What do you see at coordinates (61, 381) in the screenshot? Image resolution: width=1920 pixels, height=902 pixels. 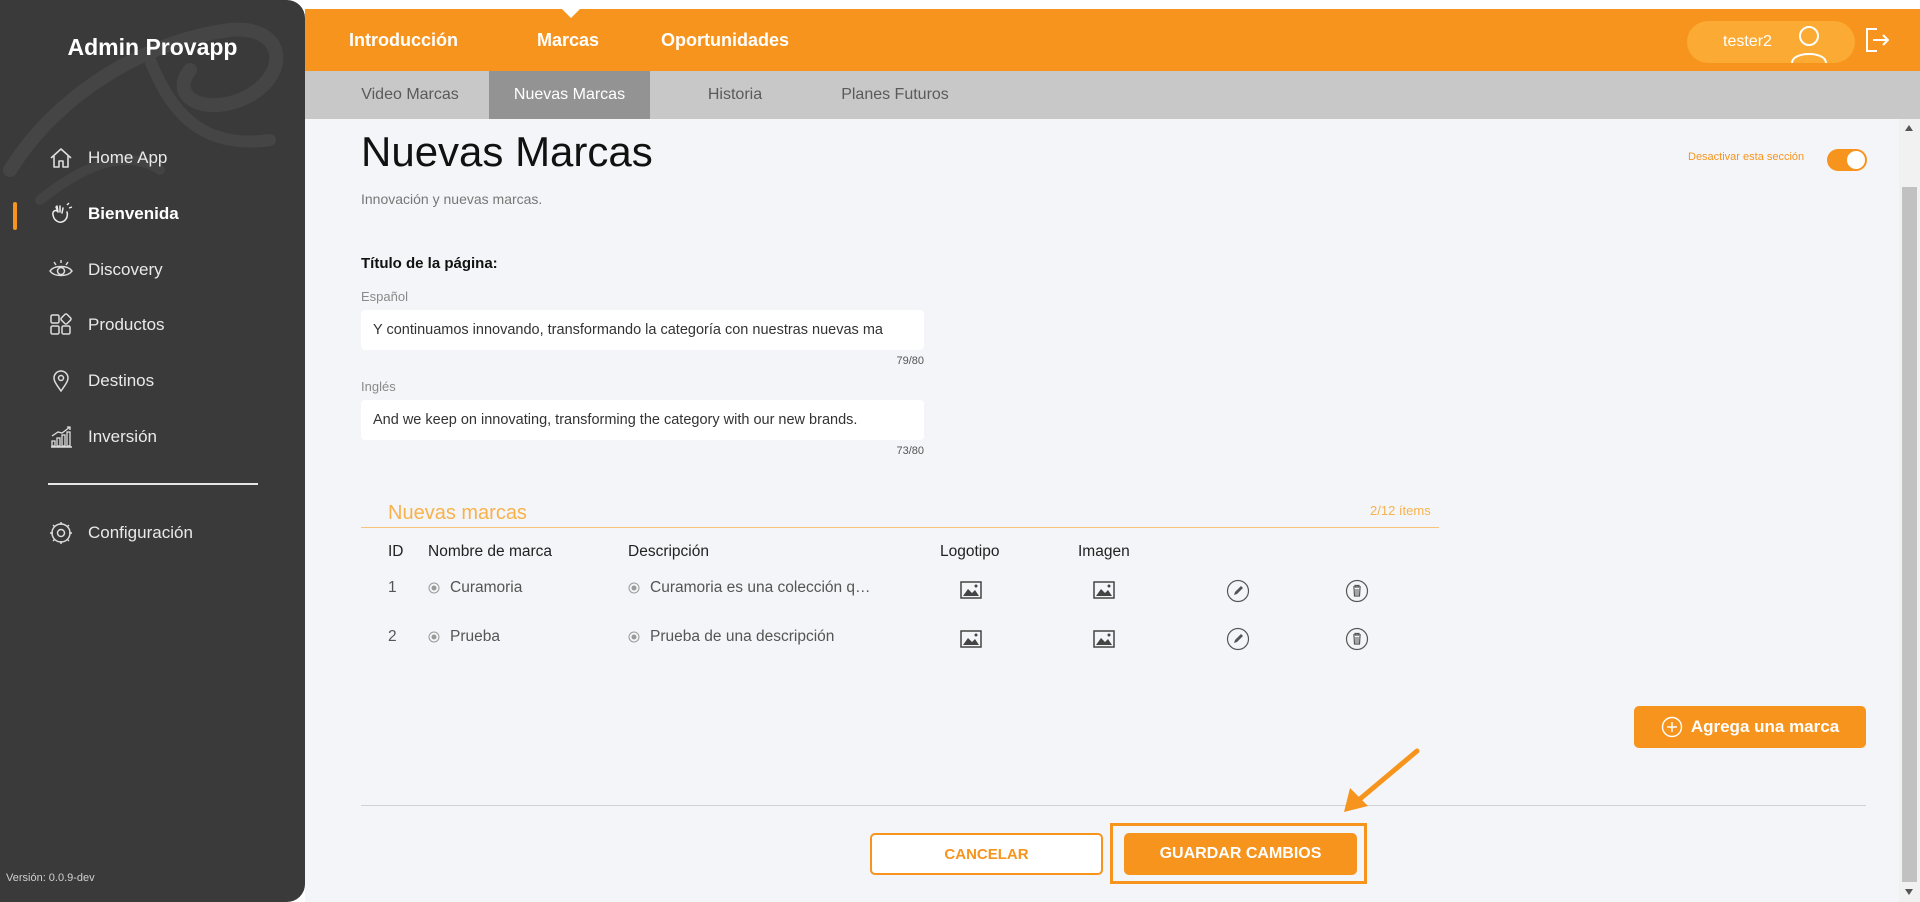 I see `location-pin-icon` at bounding box center [61, 381].